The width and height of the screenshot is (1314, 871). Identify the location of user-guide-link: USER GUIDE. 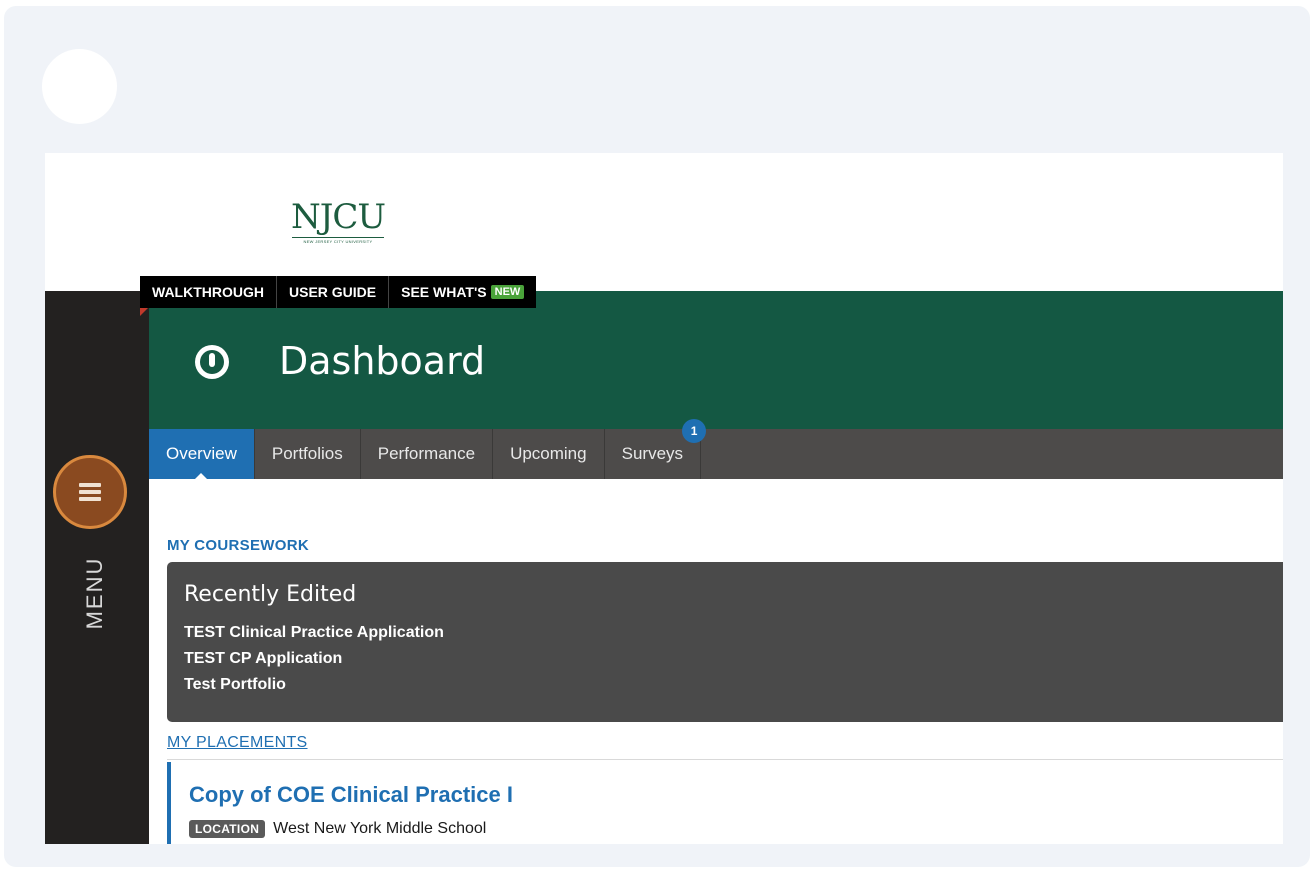
(333, 292).